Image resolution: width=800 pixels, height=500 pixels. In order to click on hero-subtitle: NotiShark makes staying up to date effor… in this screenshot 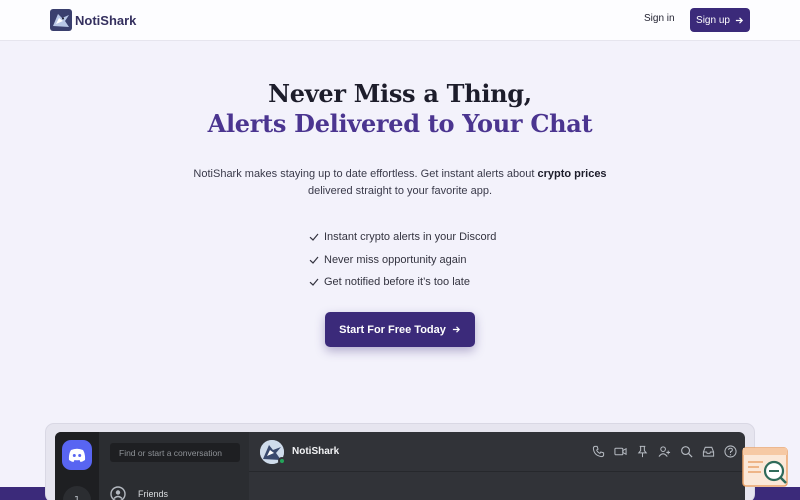, I will do `click(400, 183)`.